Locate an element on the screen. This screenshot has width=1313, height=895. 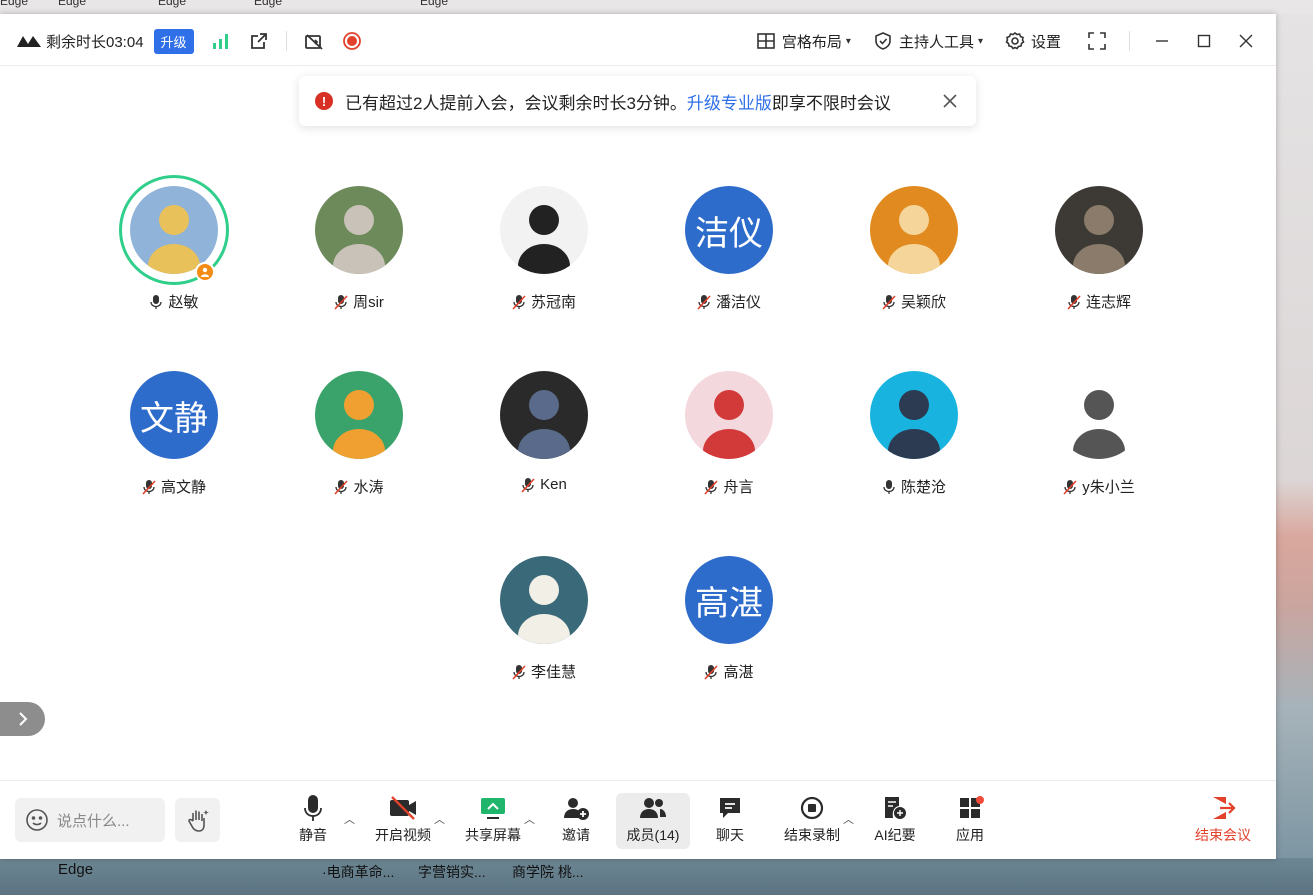
side-panel-toggle is located at coordinates (22, 719).